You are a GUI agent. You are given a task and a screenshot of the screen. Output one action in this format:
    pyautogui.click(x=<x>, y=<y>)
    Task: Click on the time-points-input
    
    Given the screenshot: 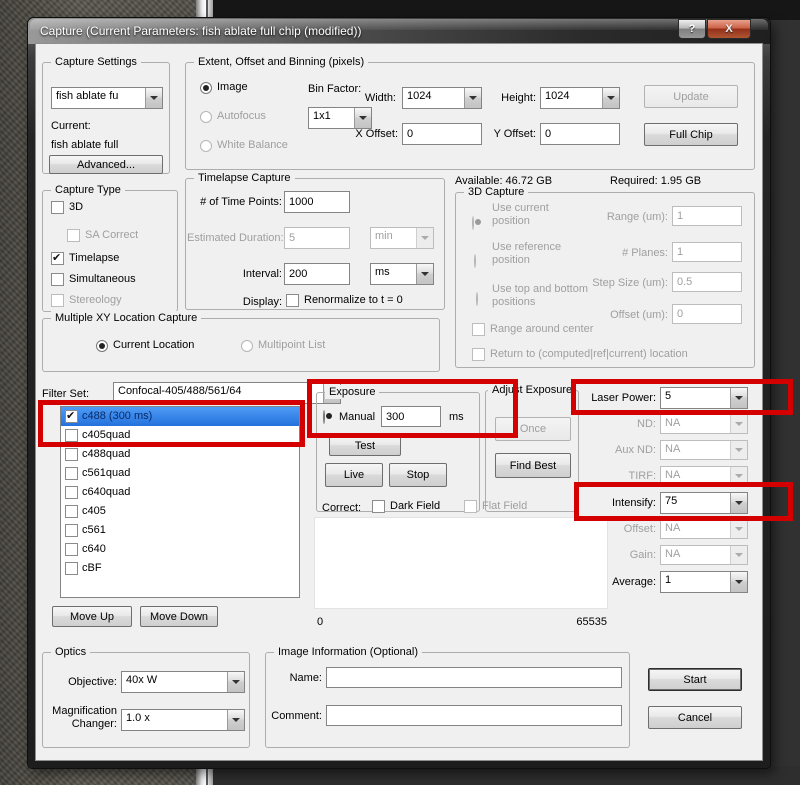 What is the action you would take?
    pyautogui.click(x=317, y=202)
    